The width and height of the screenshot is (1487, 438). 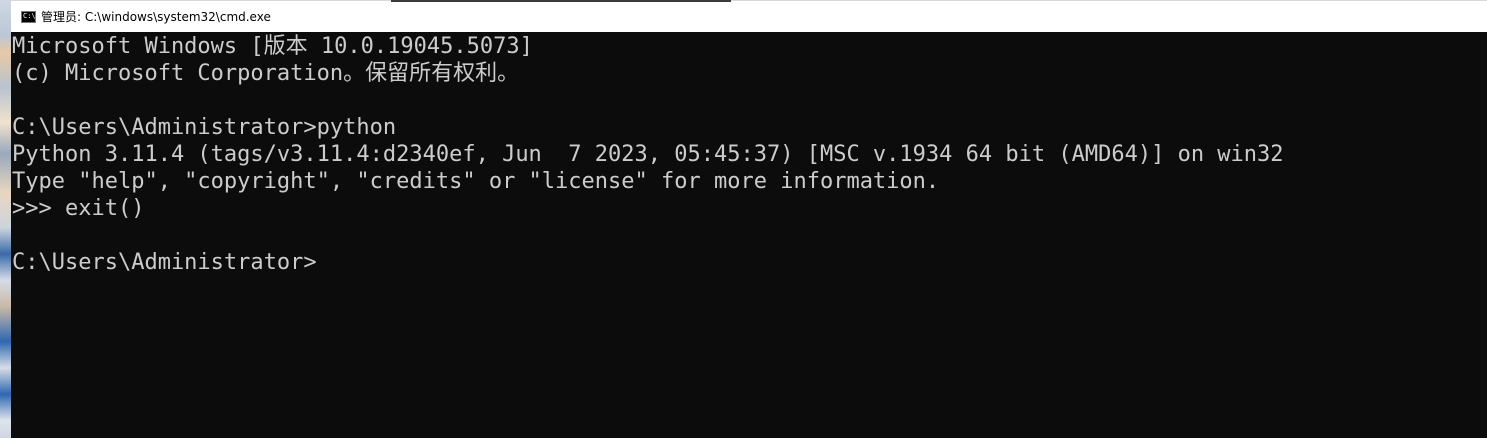 What do you see at coordinates (204, 127) in the screenshot?
I see `console-line: C:\Users\Administrator>python` at bounding box center [204, 127].